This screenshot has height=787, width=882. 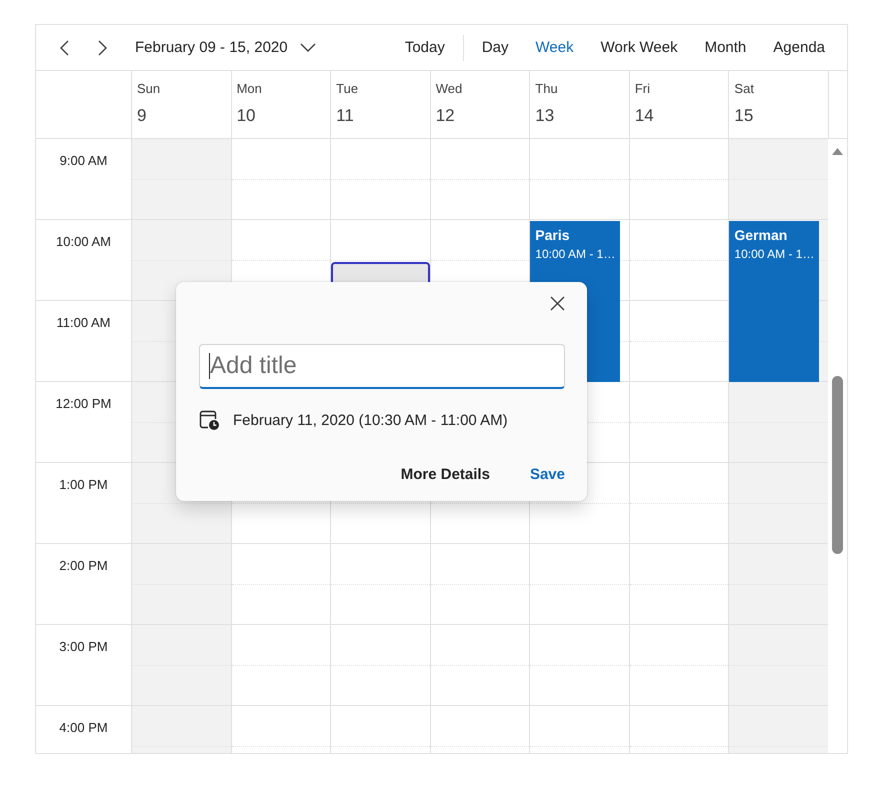 What do you see at coordinates (83, 323) in the screenshot?
I see `time-label: 11:00 AM` at bounding box center [83, 323].